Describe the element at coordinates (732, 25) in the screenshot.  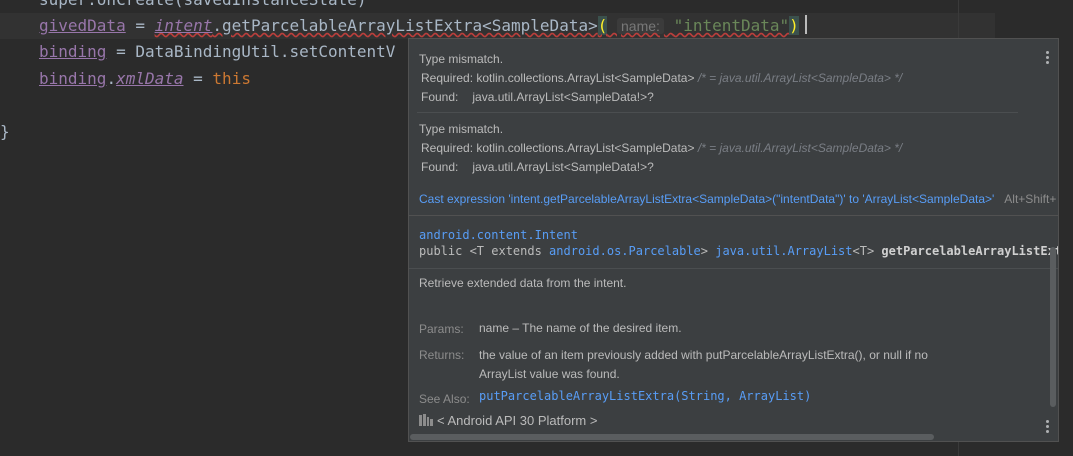
I see `intent-data-string: "intentData"` at that location.